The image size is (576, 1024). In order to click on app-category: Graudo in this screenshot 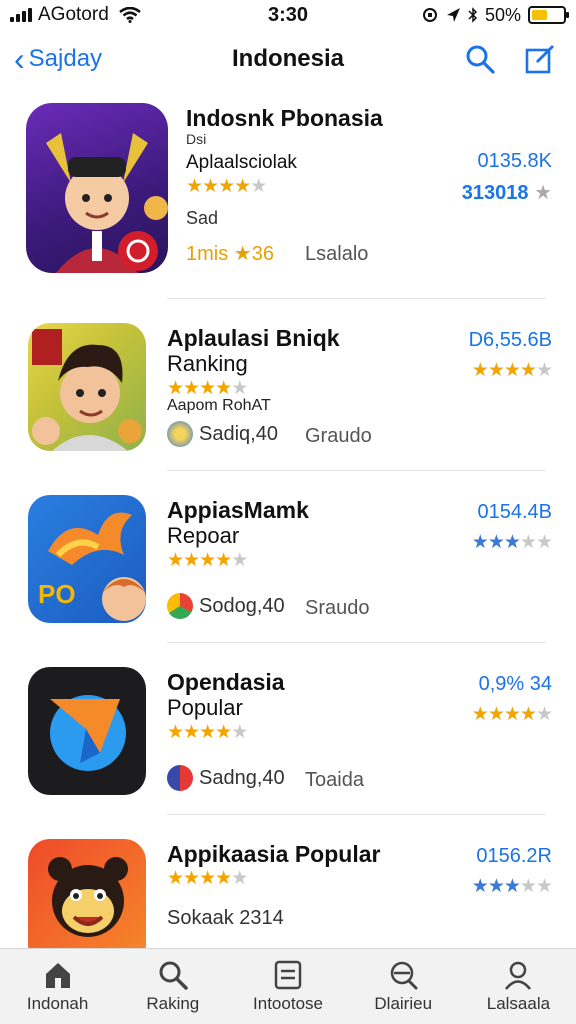, I will do `click(338, 436)`.